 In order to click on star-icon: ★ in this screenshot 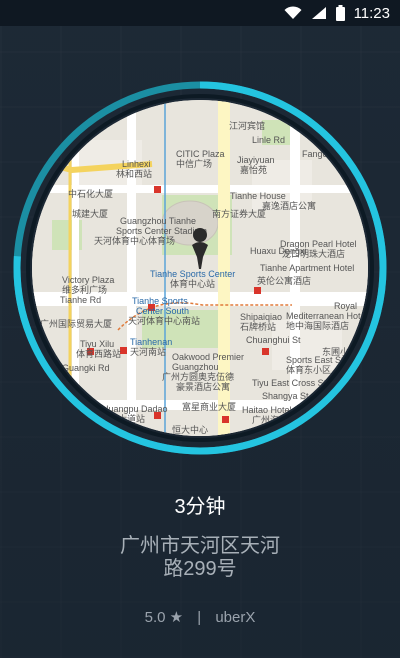, I will do `click(176, 617)`.